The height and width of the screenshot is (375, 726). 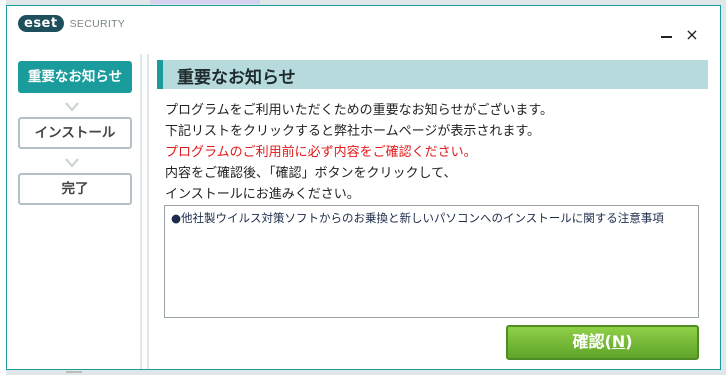 What do you see at coordinates (592, 341) in the screenshot?
I see `confirm-button-label: 確認(` at bounding box center [592, 341].